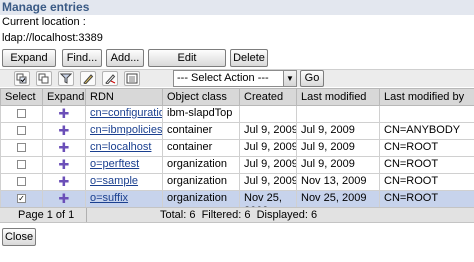 Image resolution: width=474 pixels, height=262 pixels. Describe the element at coordinates (126, 113) in the screenshot. I see `rdn-link: cn=configuration` at that location.